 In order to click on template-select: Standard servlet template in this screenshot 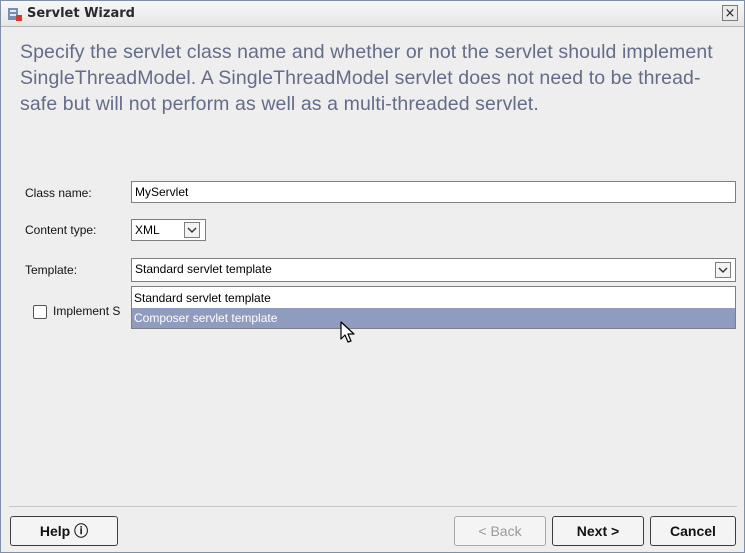, I will do `click(433, 270)`.